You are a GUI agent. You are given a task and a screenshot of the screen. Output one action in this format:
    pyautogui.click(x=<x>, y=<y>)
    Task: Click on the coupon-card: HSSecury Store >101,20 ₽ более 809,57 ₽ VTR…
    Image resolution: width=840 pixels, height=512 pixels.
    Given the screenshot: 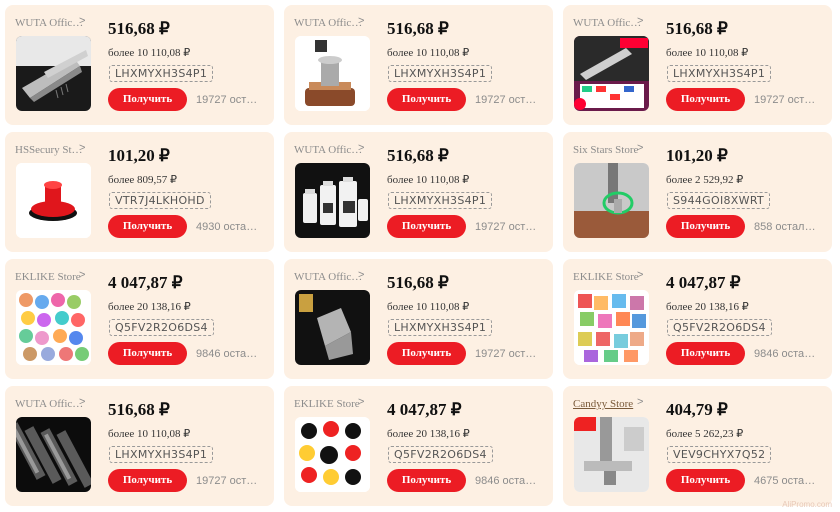 What is the action you would take?
    pyautogui.click(x=139, y=192)
    